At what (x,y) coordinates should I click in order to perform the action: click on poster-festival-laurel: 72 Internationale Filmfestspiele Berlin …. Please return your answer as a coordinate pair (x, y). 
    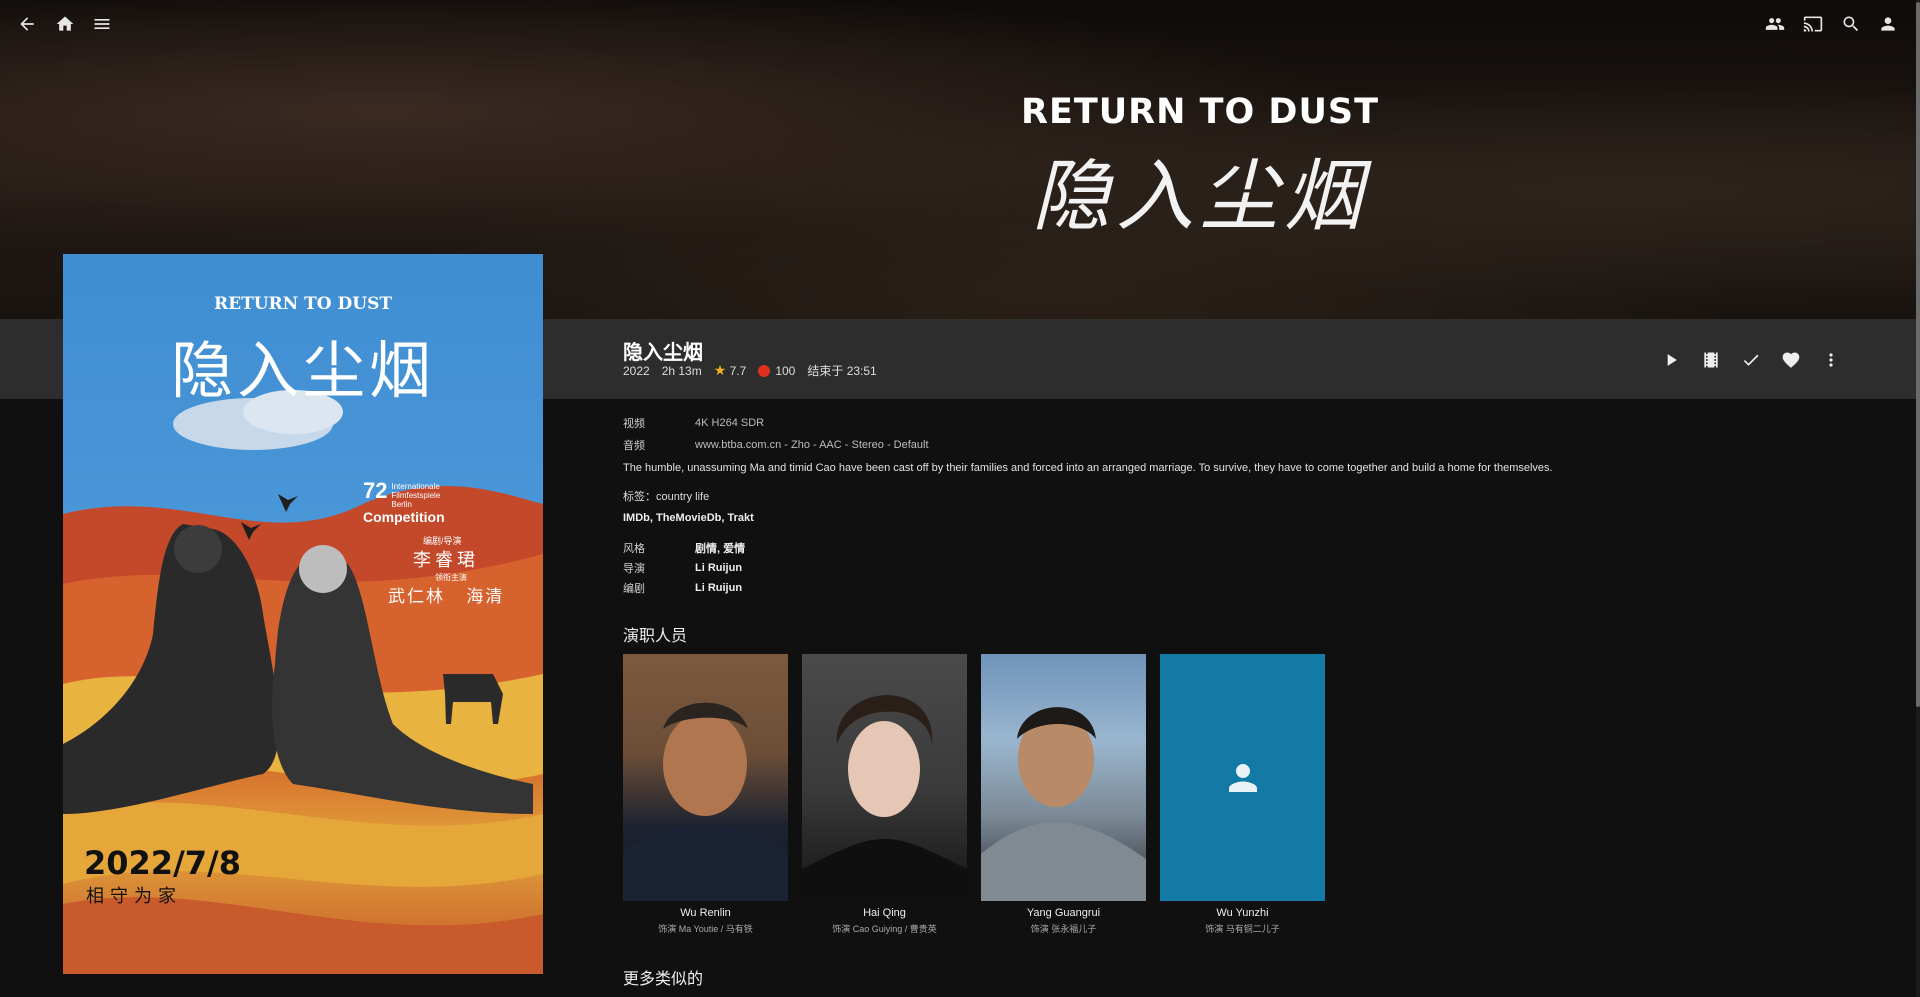
    Looking at the image, I should click on (404, 503).